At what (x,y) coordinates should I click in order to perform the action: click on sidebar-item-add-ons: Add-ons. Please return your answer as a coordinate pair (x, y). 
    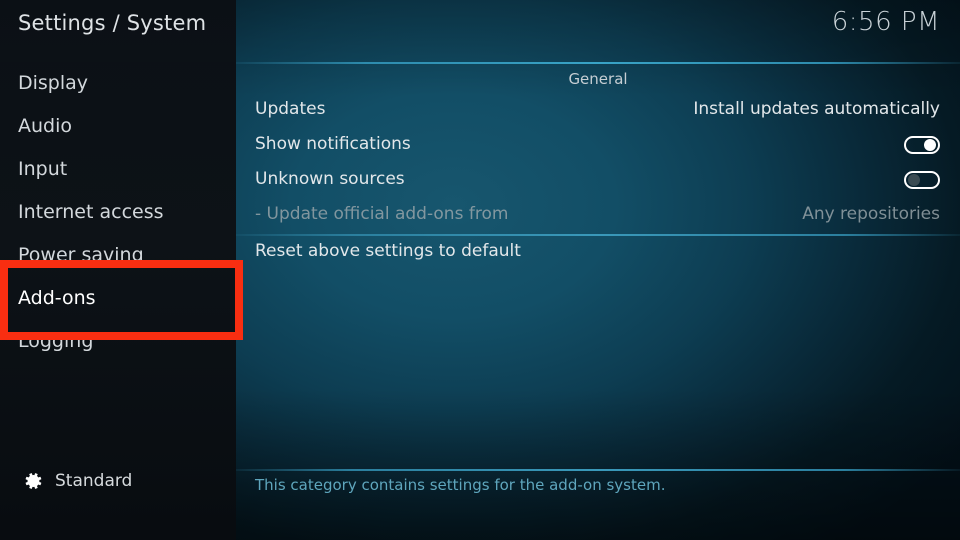
    Looking at the image, I should click on (118, 298).